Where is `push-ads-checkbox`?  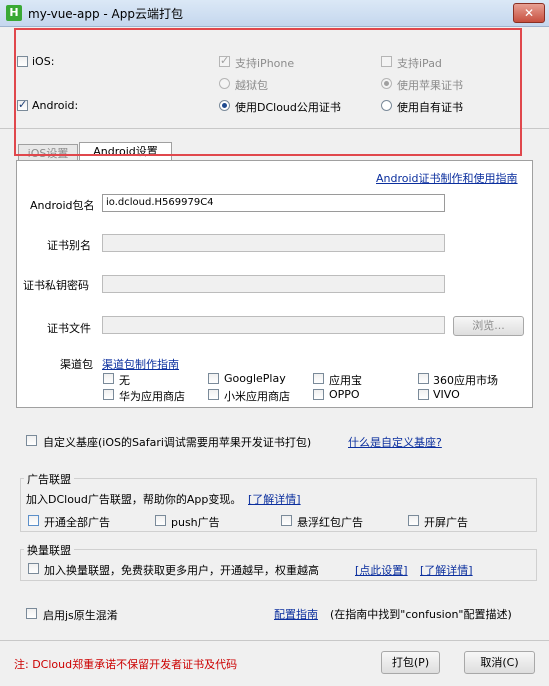
push-ads-checkbox is located at coordinates (160, 520).